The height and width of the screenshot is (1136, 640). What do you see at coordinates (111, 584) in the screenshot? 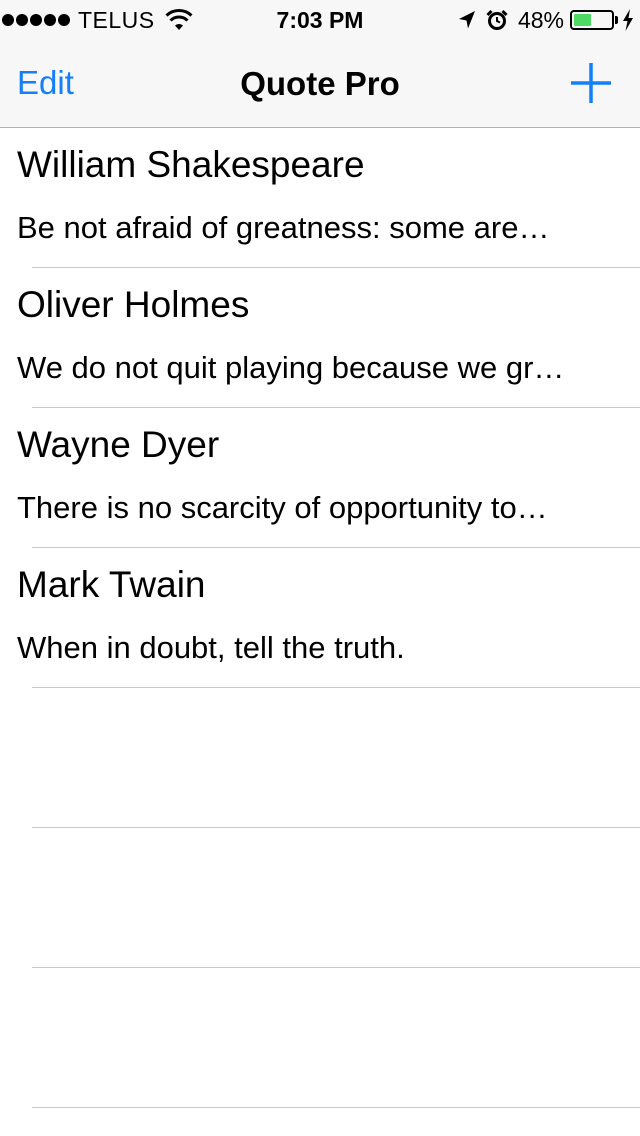
I see `quote-author: Mark Twain` at bounding box center [111, 584].